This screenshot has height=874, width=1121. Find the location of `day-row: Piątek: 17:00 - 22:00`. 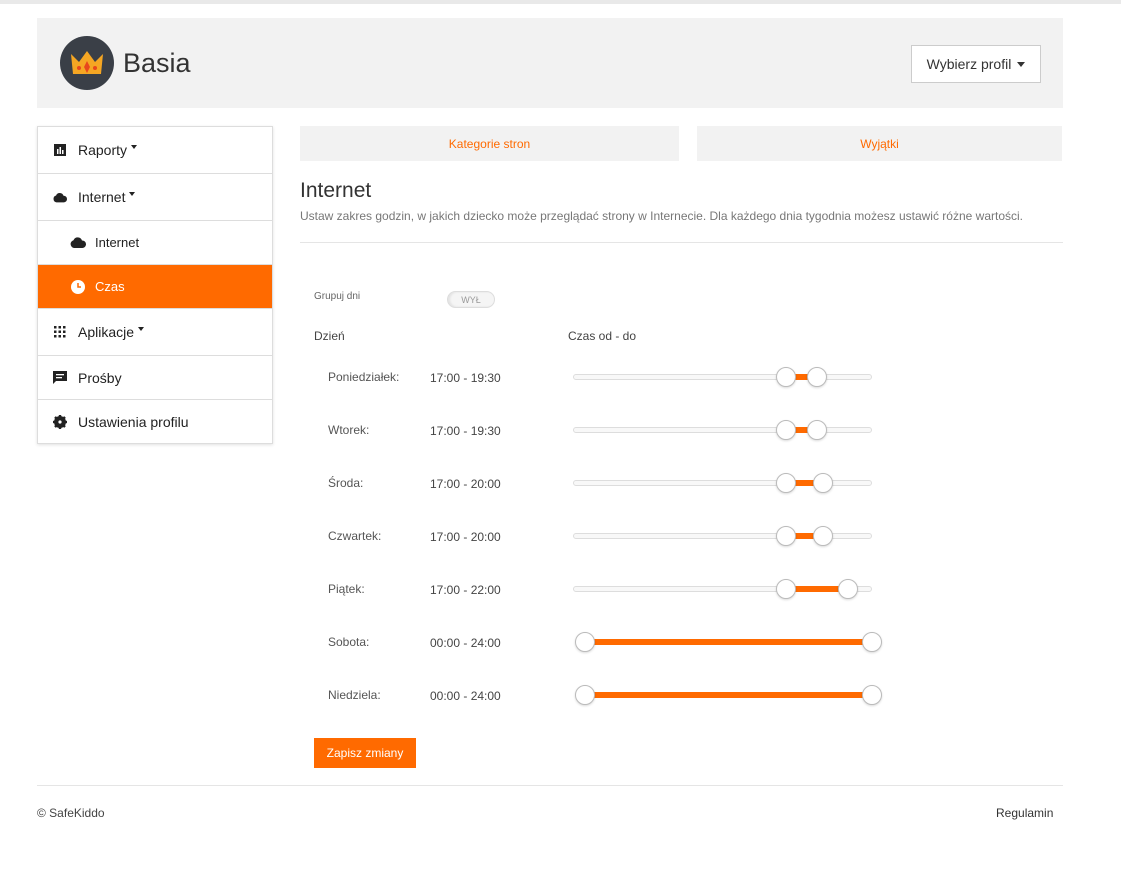

day-row: Piątek: 17:00 - 22:00 is located at coordinates (614, 589).